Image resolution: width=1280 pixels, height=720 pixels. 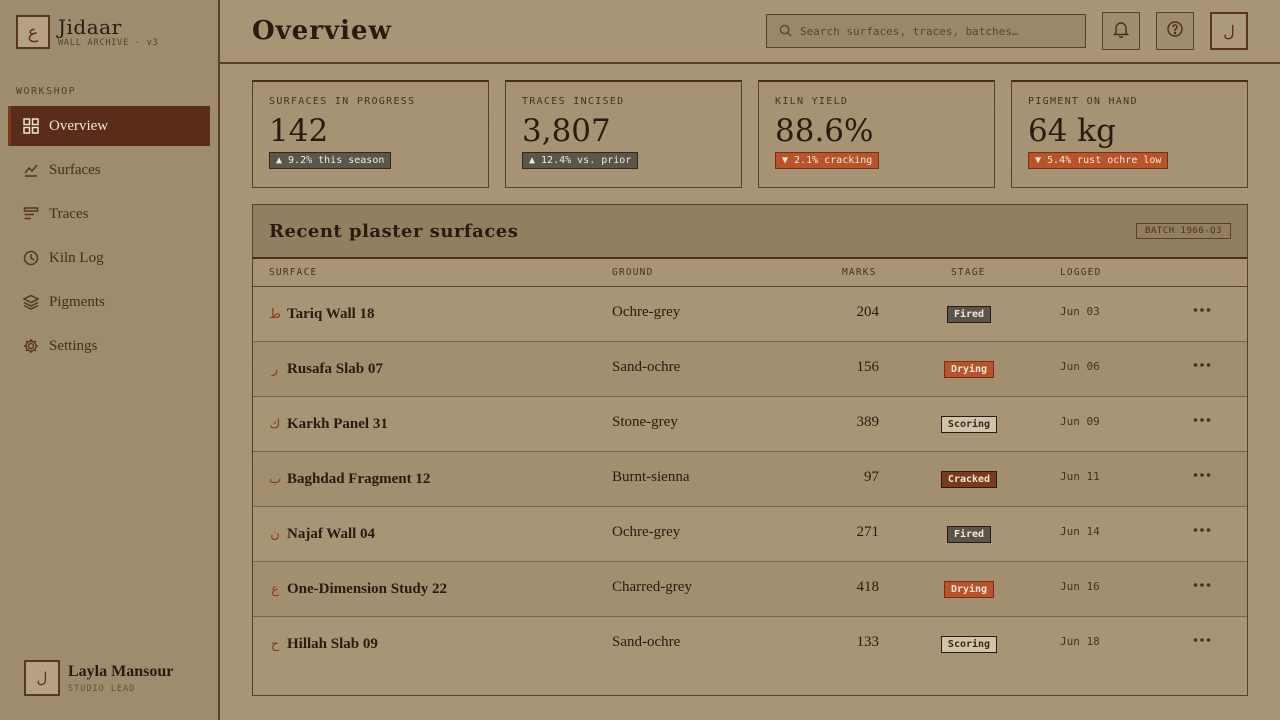 I want to click on nav-section-label: WORKSHOP, so click(x=46, y=91).